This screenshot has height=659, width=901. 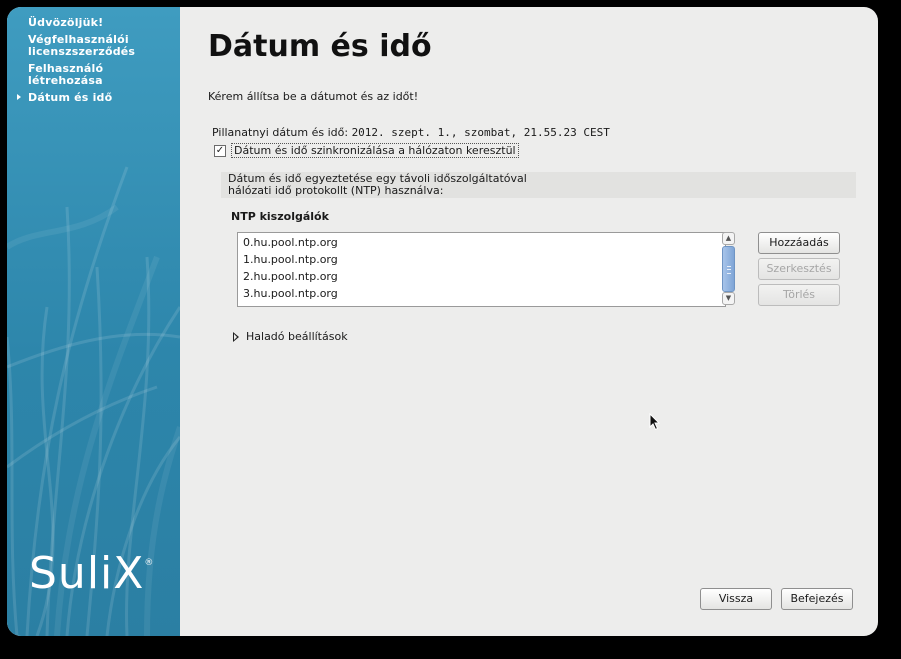 What do you see at coordinates (70, 97) in the screenshot?
I see `step-label: Dátum és idő` at bounding box center [70, 97].